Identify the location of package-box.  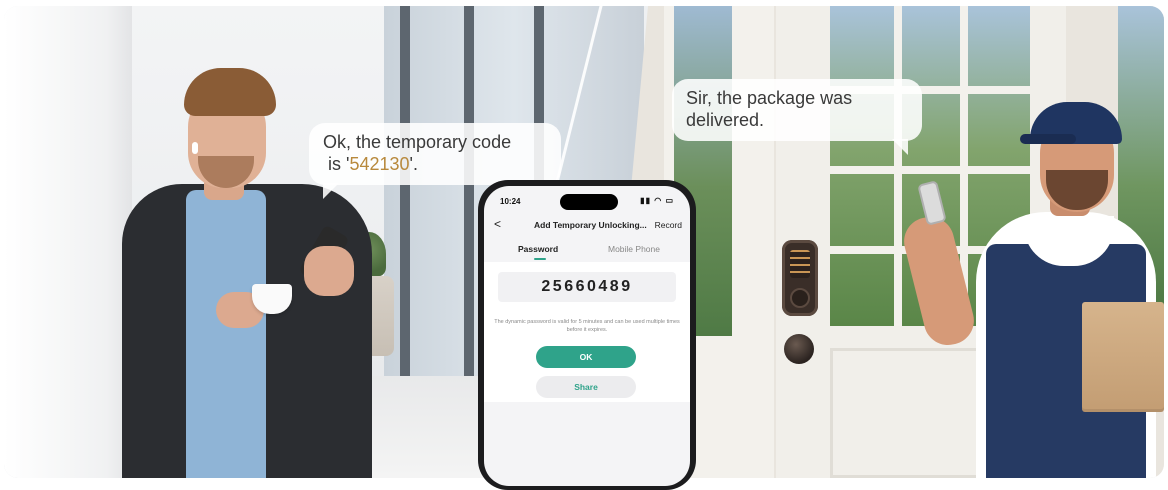
(1123, 357).